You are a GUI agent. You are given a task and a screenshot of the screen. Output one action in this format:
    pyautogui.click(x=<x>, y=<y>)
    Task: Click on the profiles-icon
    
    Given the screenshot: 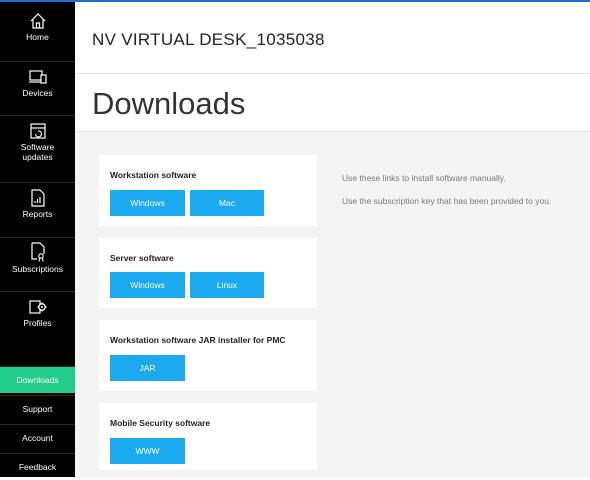 What is the action you would take?
    pyautogui.click(x=38, y=305)
    